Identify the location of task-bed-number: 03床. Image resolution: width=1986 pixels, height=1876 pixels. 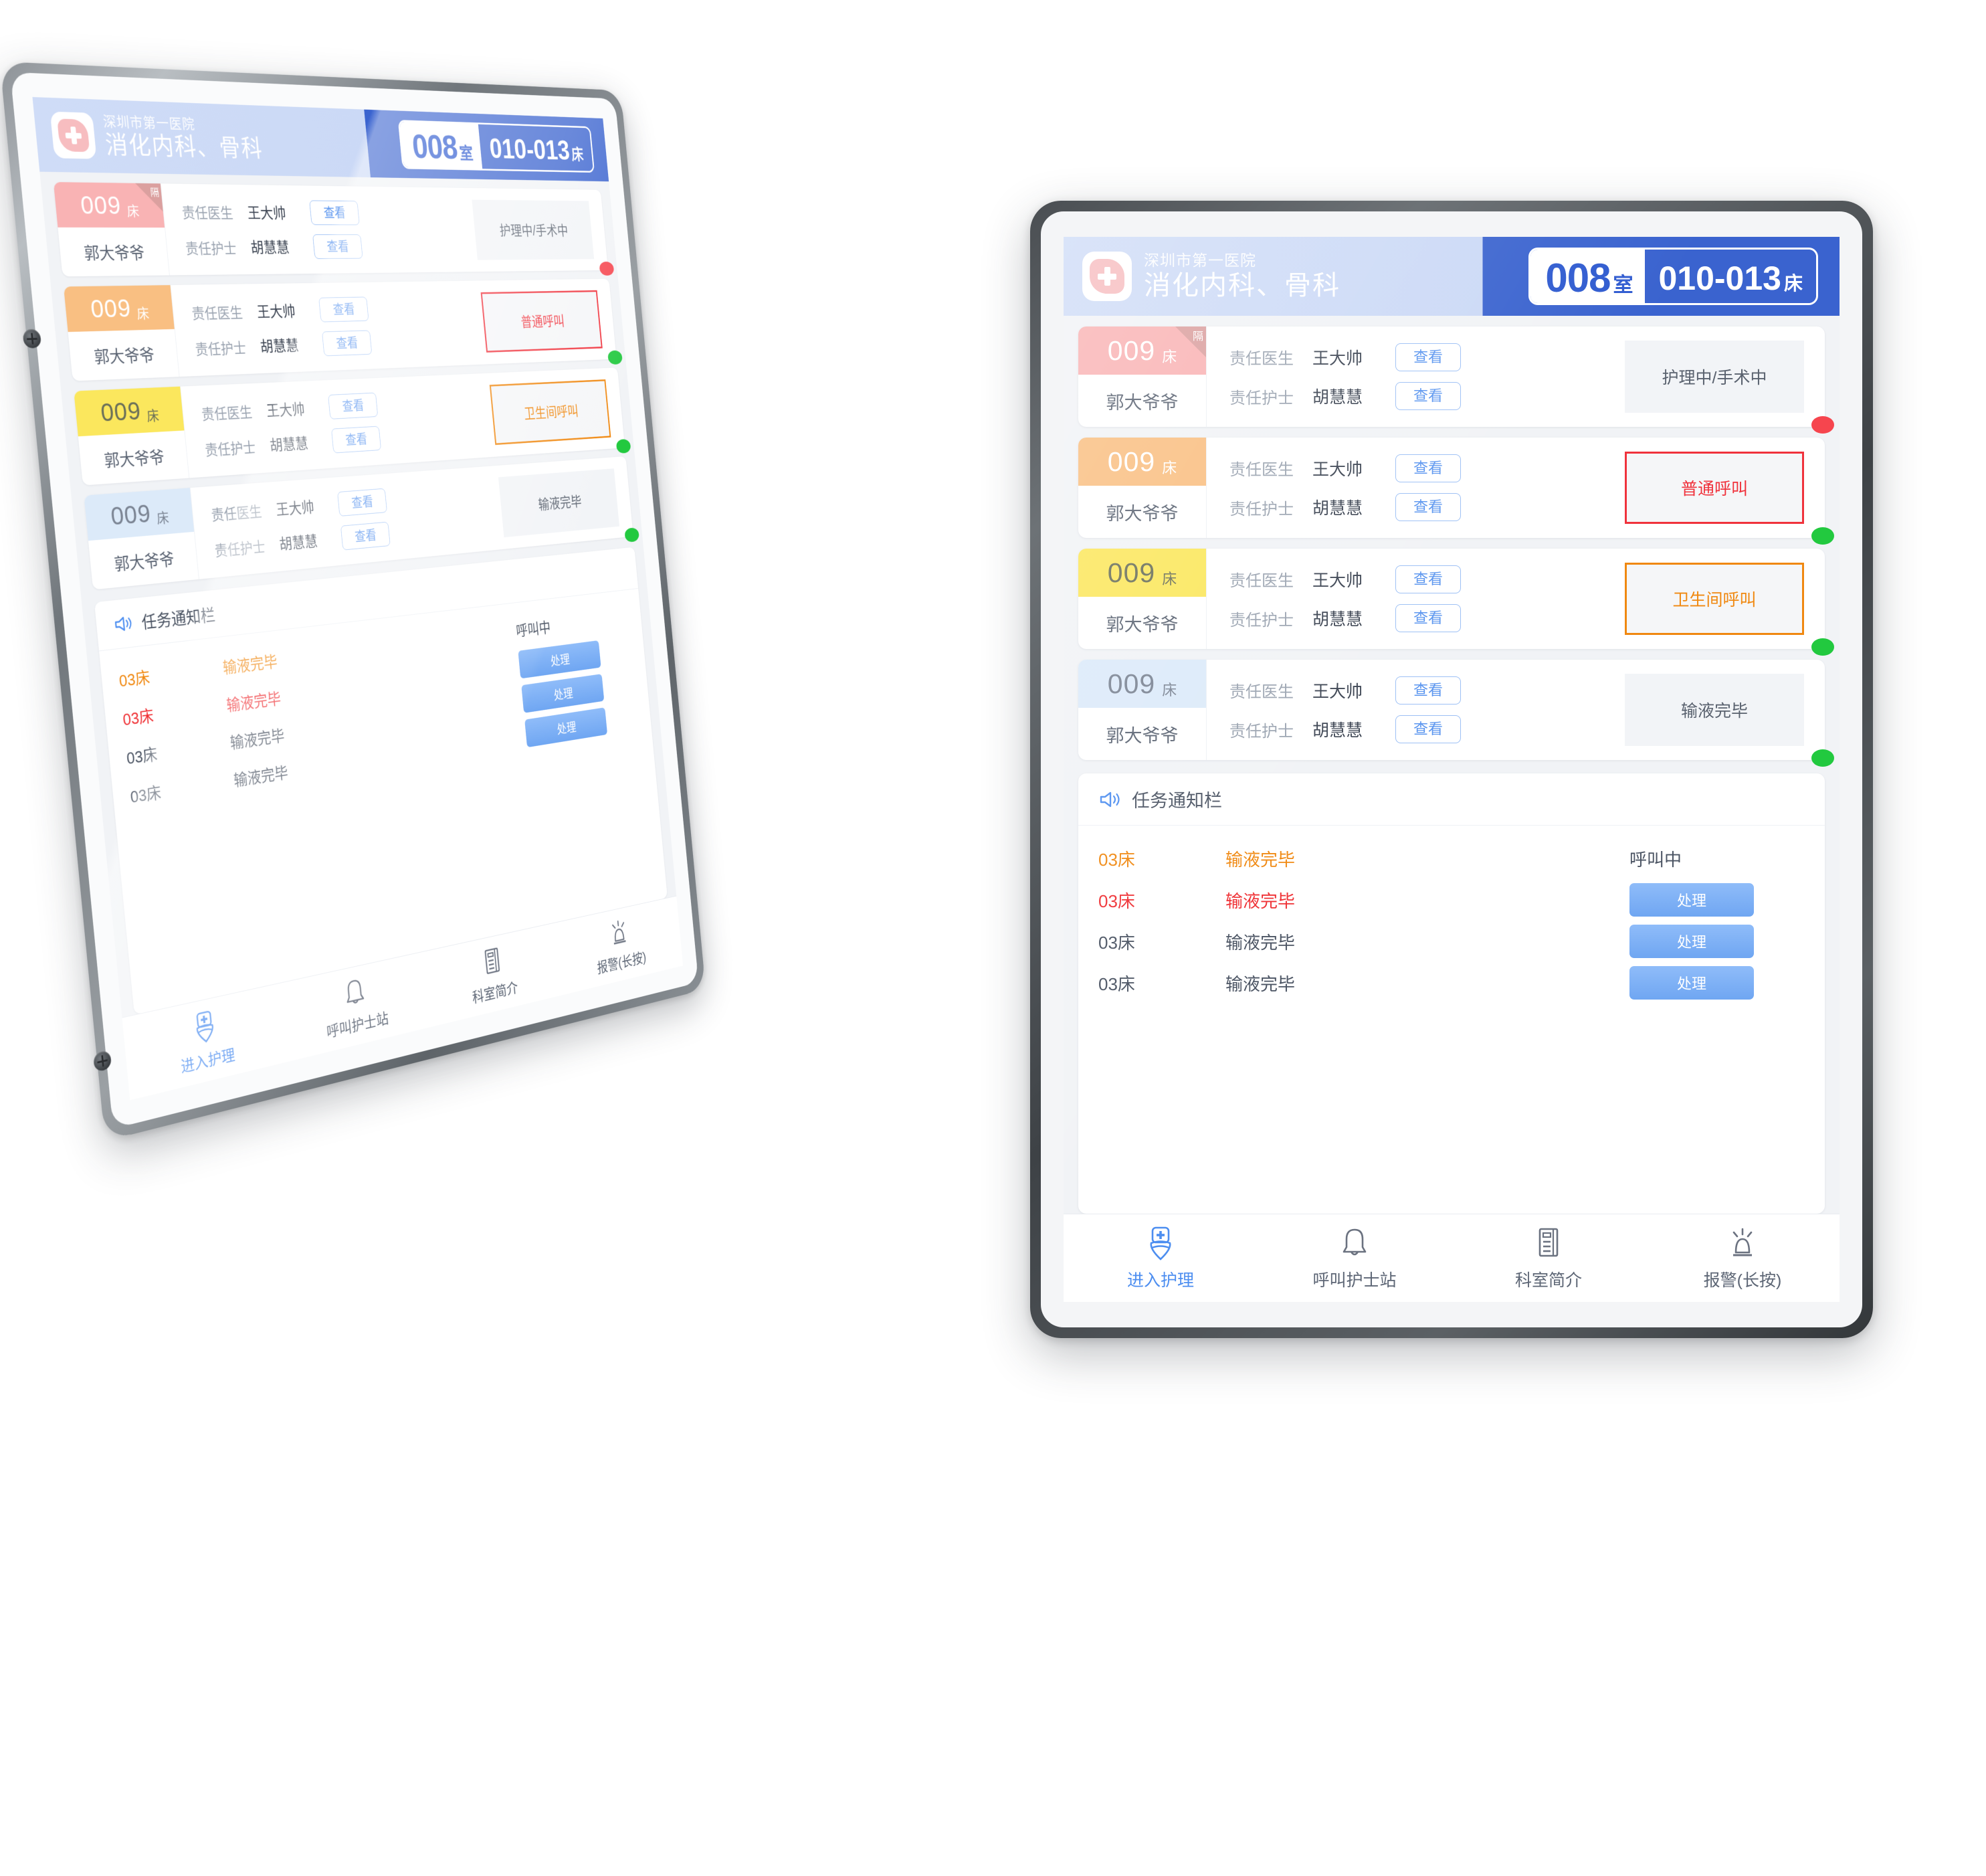
(135, 679).